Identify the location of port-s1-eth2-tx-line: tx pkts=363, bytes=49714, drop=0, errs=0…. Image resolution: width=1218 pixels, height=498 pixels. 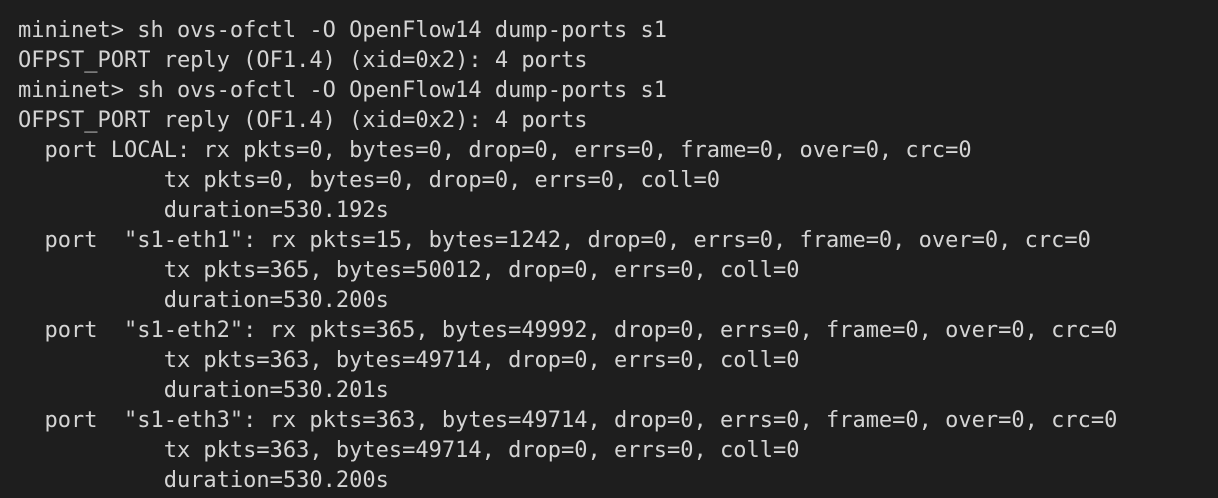
(409, 360).